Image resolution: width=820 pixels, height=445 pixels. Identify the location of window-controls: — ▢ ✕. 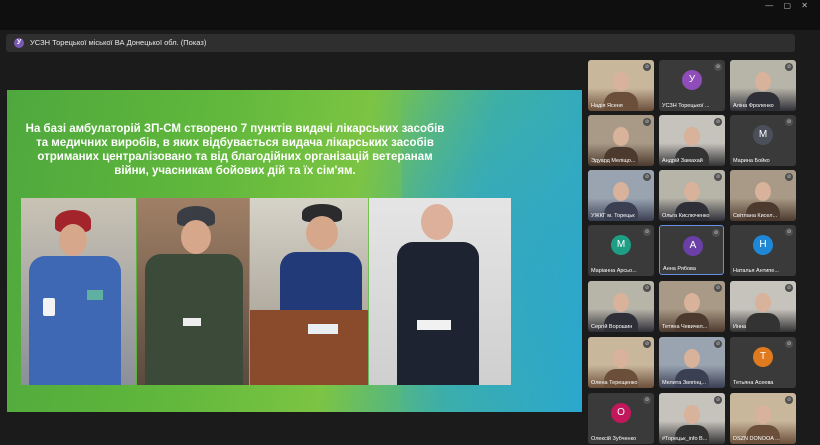
(788, 5).